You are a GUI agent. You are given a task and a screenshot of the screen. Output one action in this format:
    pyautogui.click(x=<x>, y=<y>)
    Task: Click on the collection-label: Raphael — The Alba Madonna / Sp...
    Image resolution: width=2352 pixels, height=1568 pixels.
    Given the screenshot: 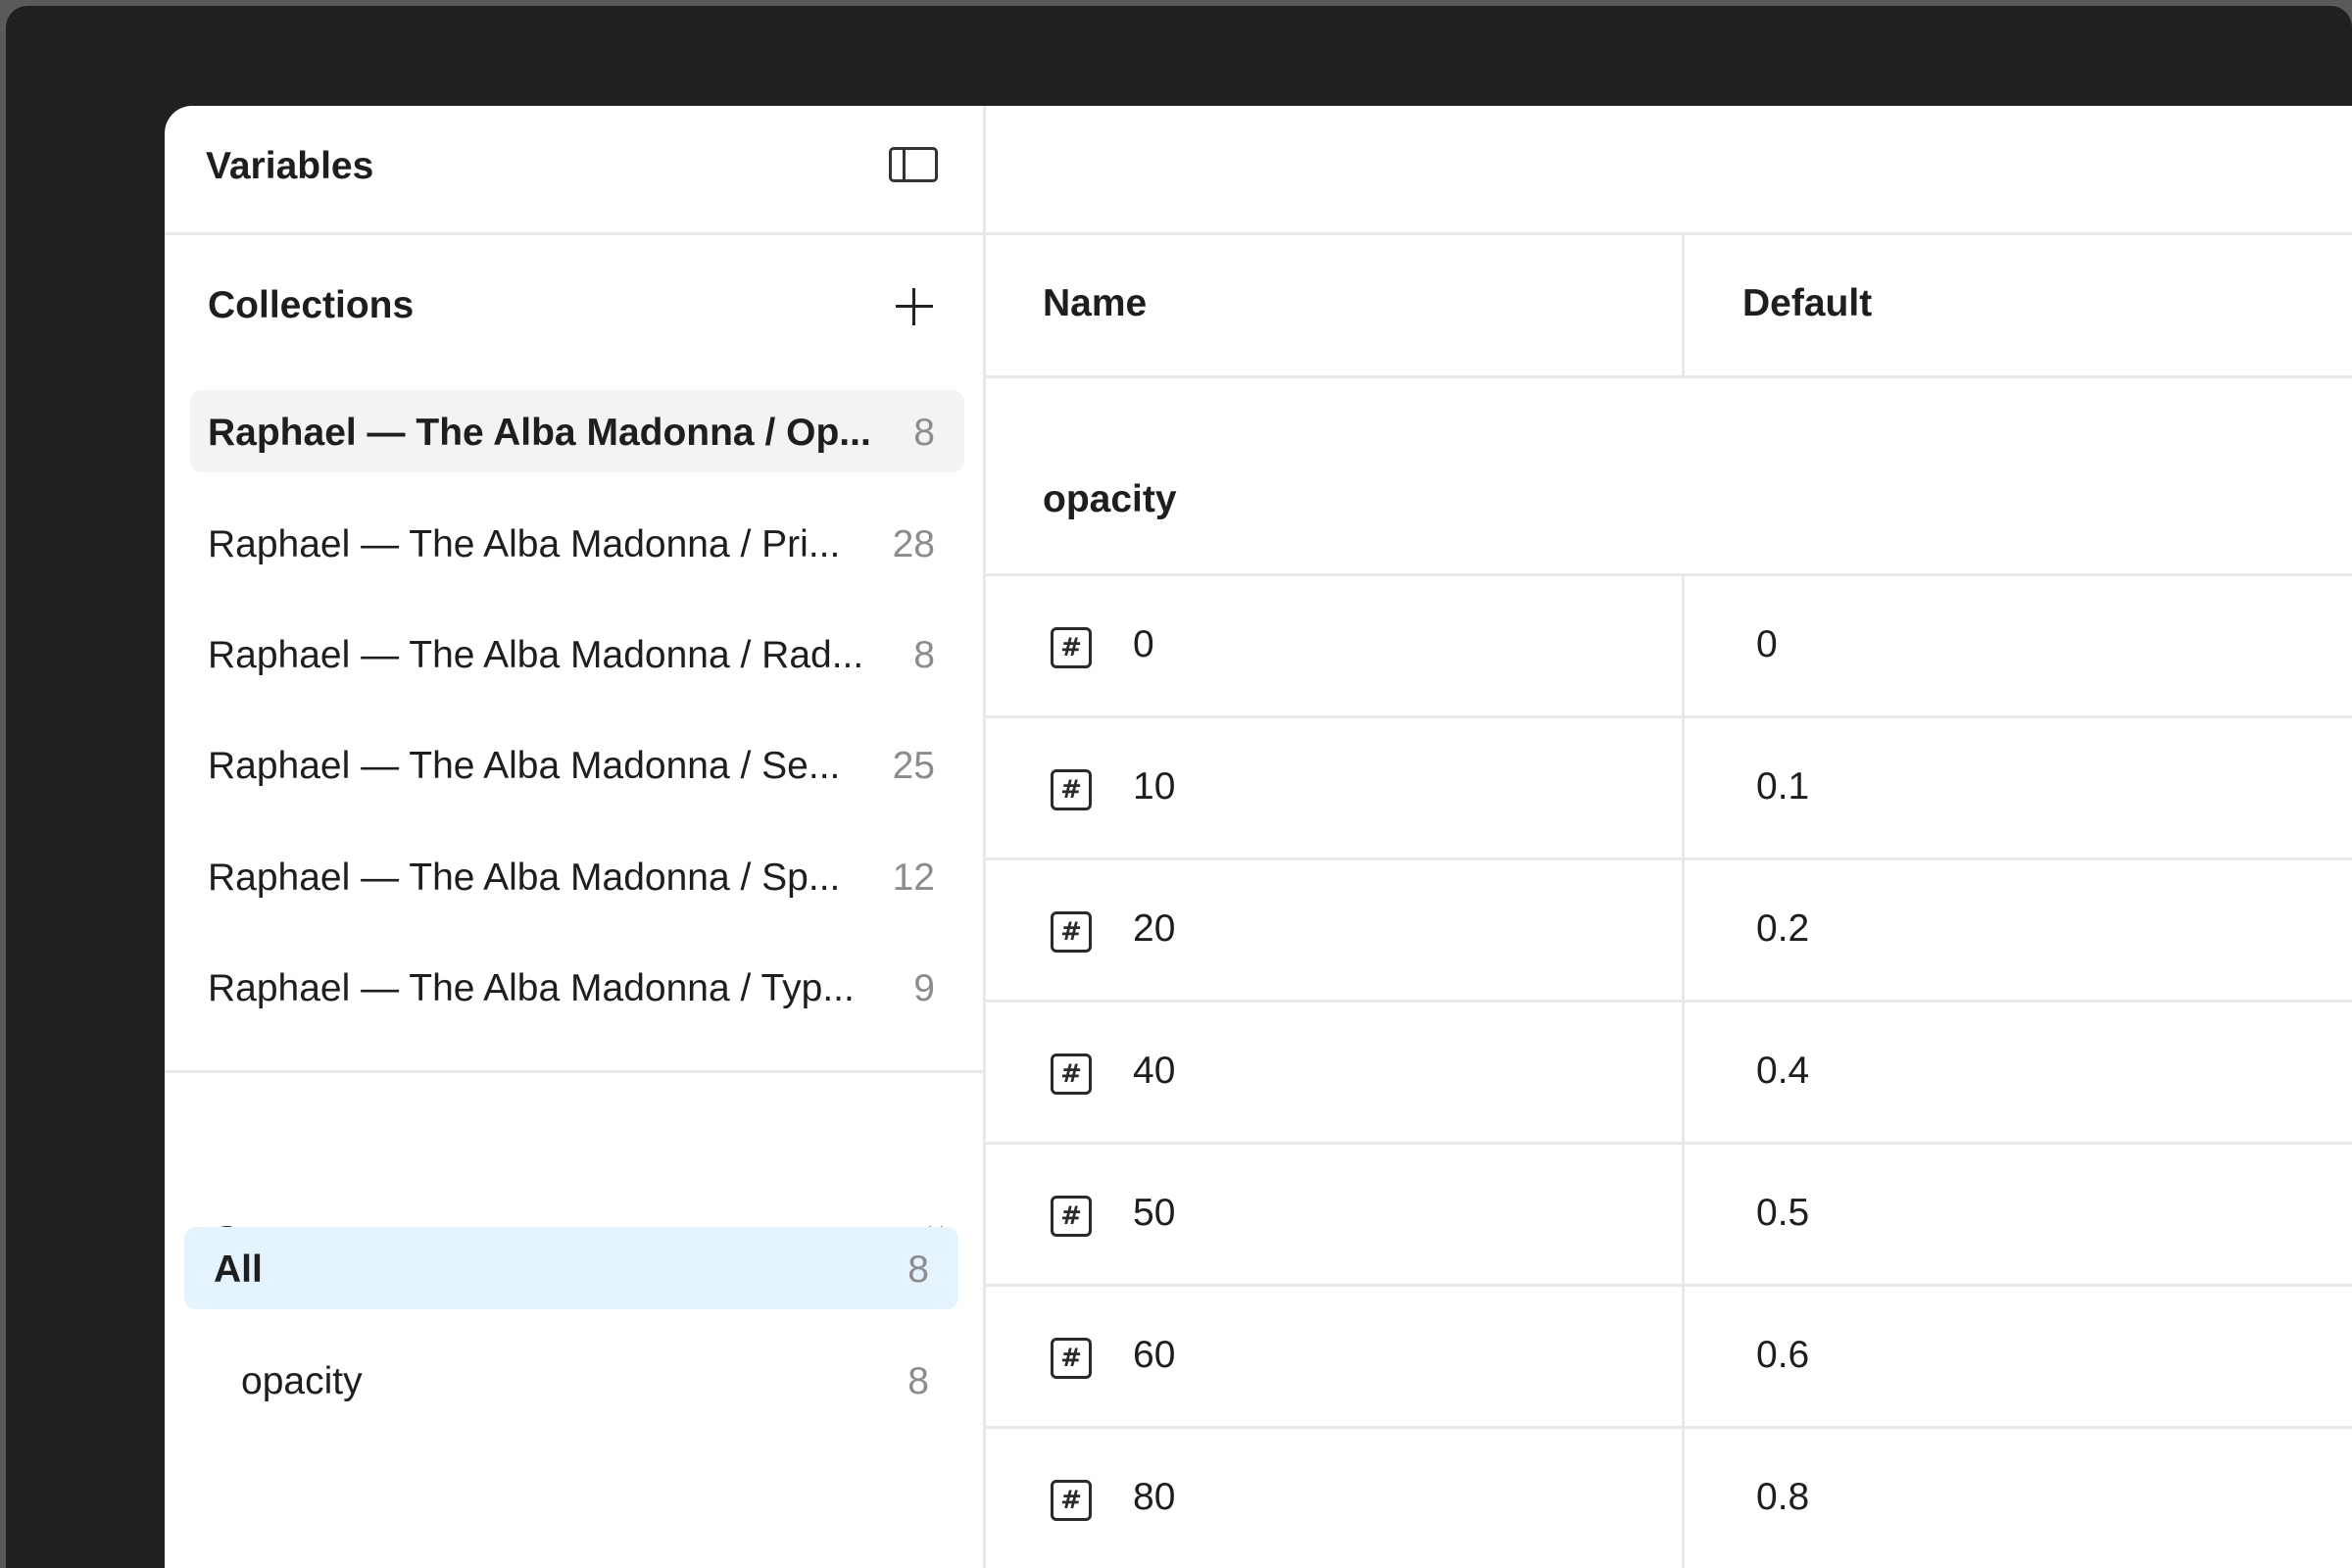 What is the action you would take?
    pyautogui.click(x=524, y=878)
    